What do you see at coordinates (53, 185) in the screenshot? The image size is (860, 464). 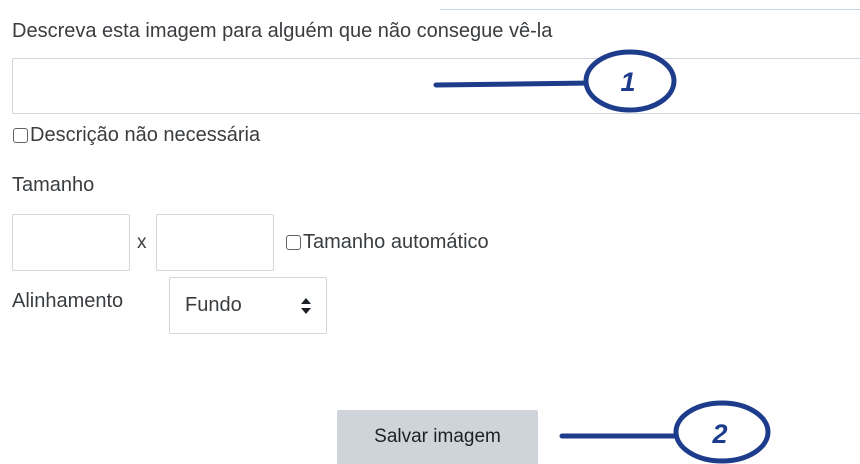 I see `size-label: Tamanho` at bounding box center [53, 185].